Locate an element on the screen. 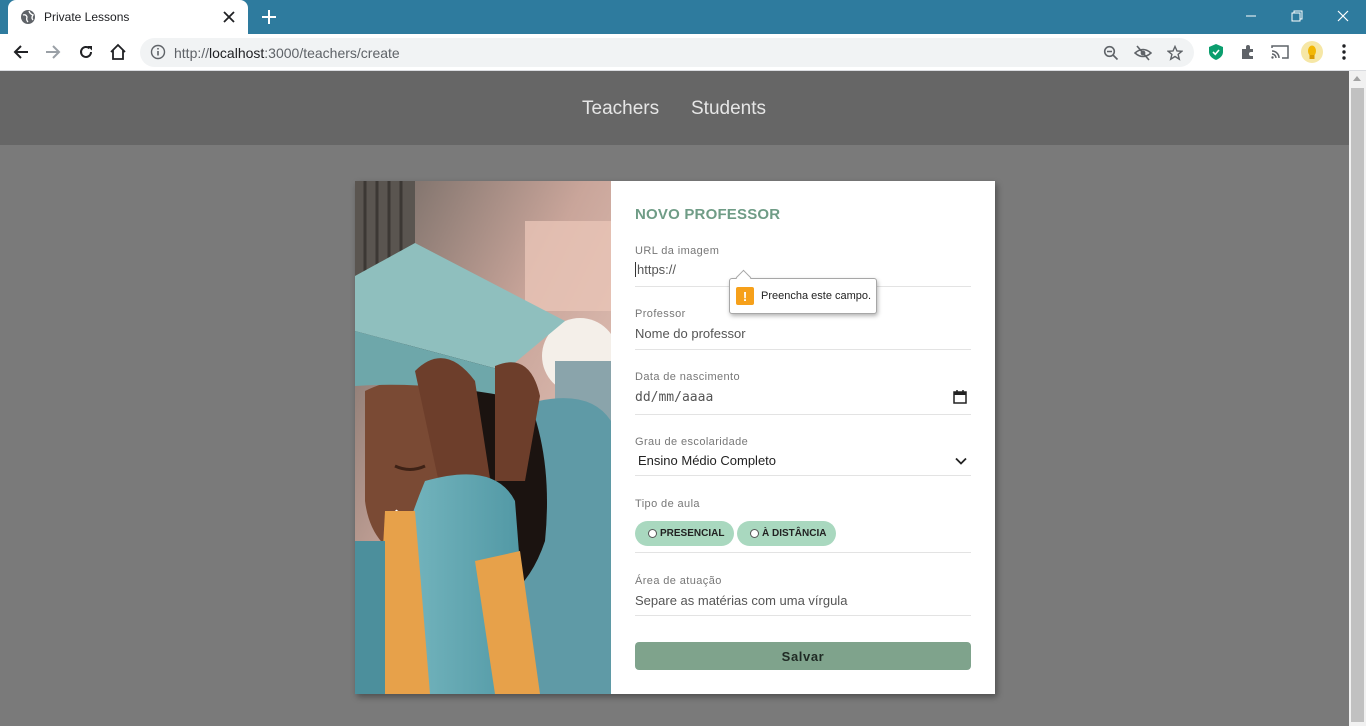  scroll-up-arrow-icon is located at coordinates (1357, 78).